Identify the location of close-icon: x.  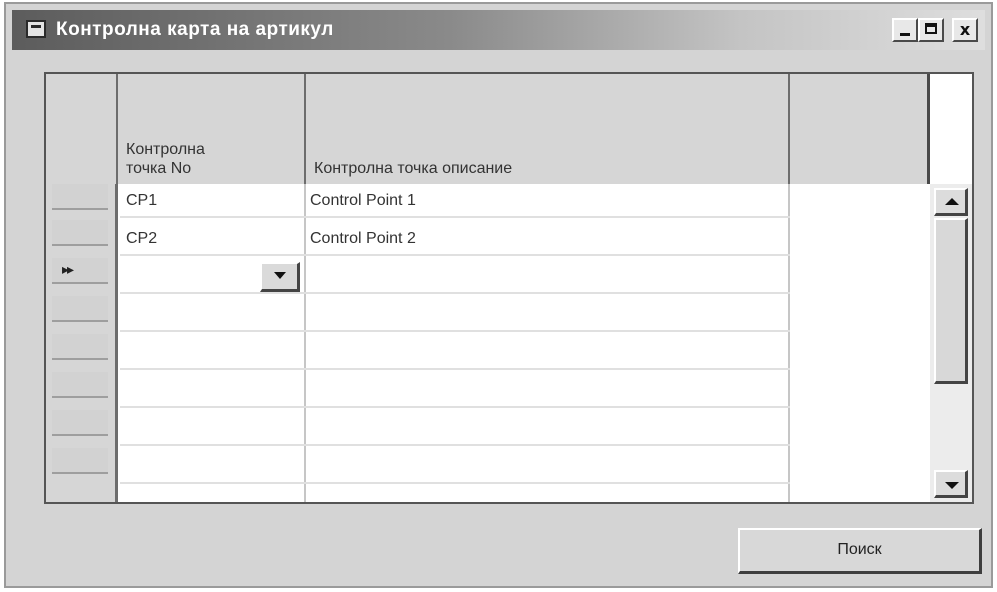
(965, 29).